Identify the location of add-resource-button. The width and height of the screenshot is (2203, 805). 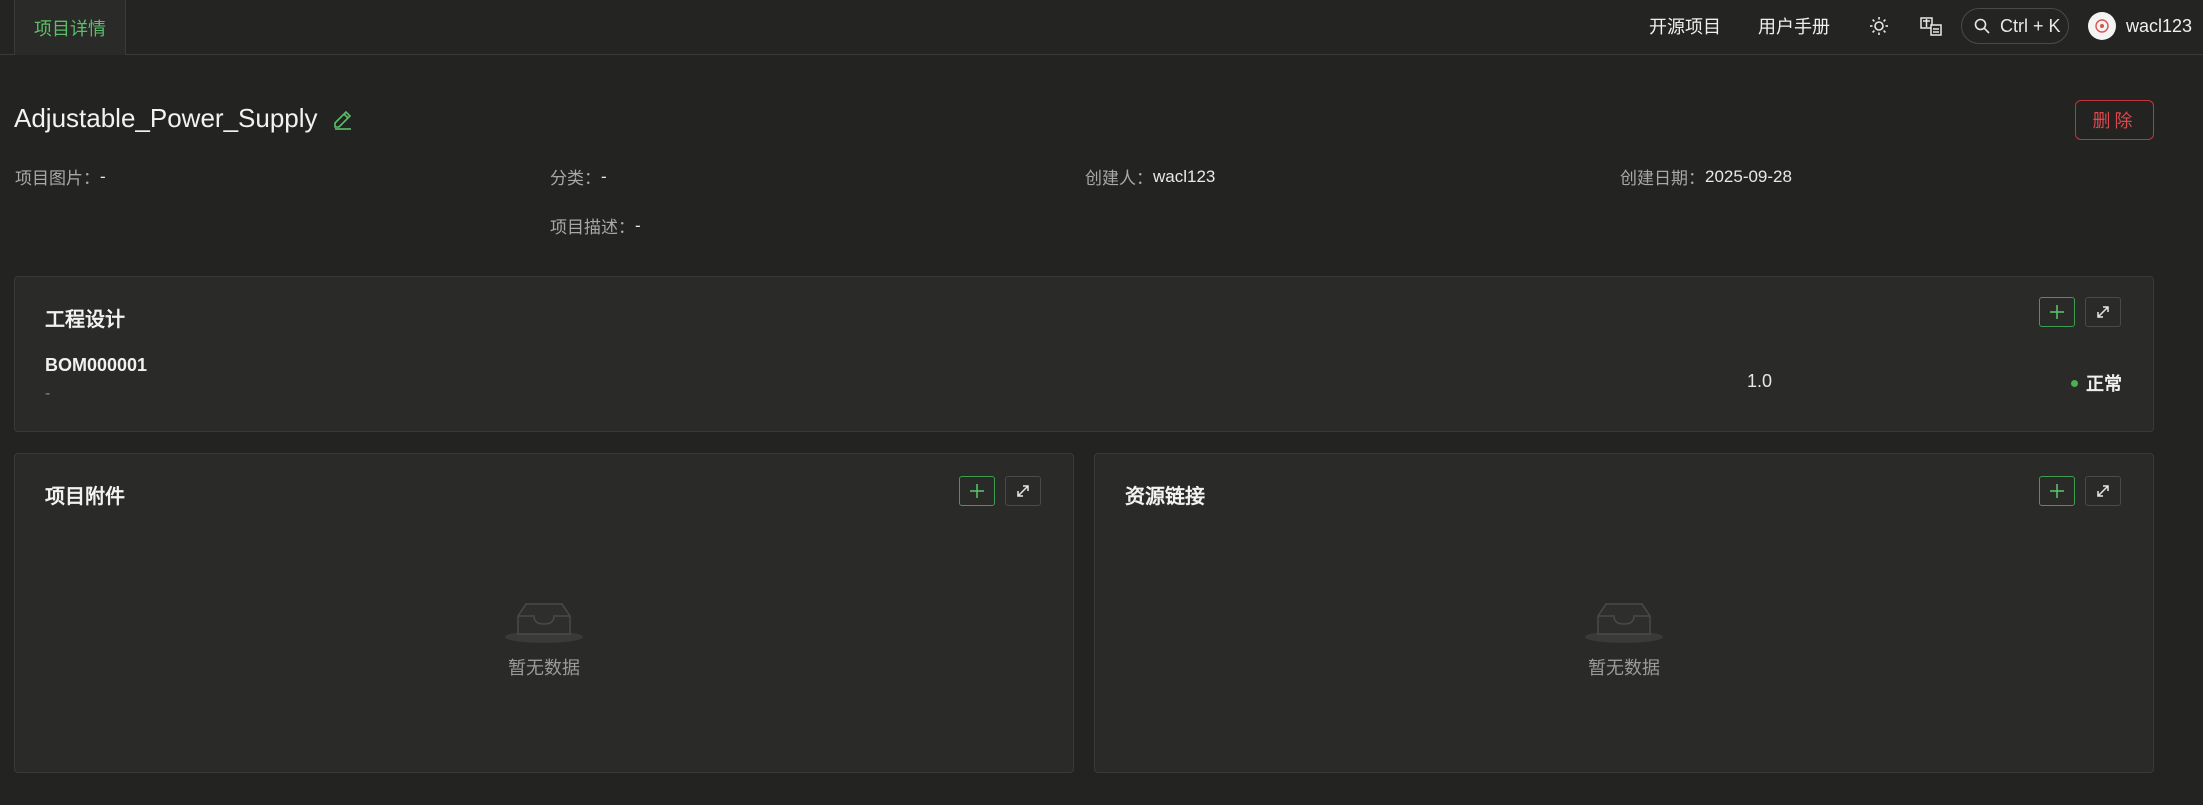
(2057, 491).